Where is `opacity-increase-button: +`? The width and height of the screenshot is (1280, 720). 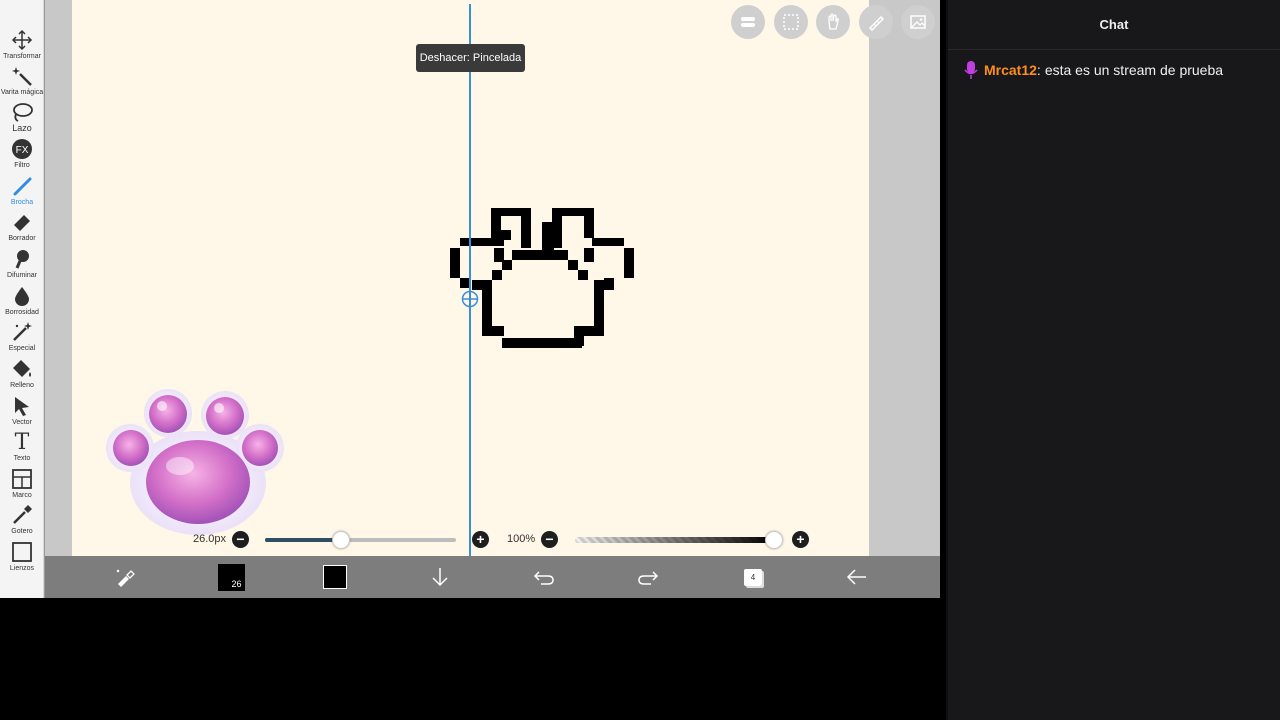 opacity-increase-button: + is located at coordinates (800, 539).